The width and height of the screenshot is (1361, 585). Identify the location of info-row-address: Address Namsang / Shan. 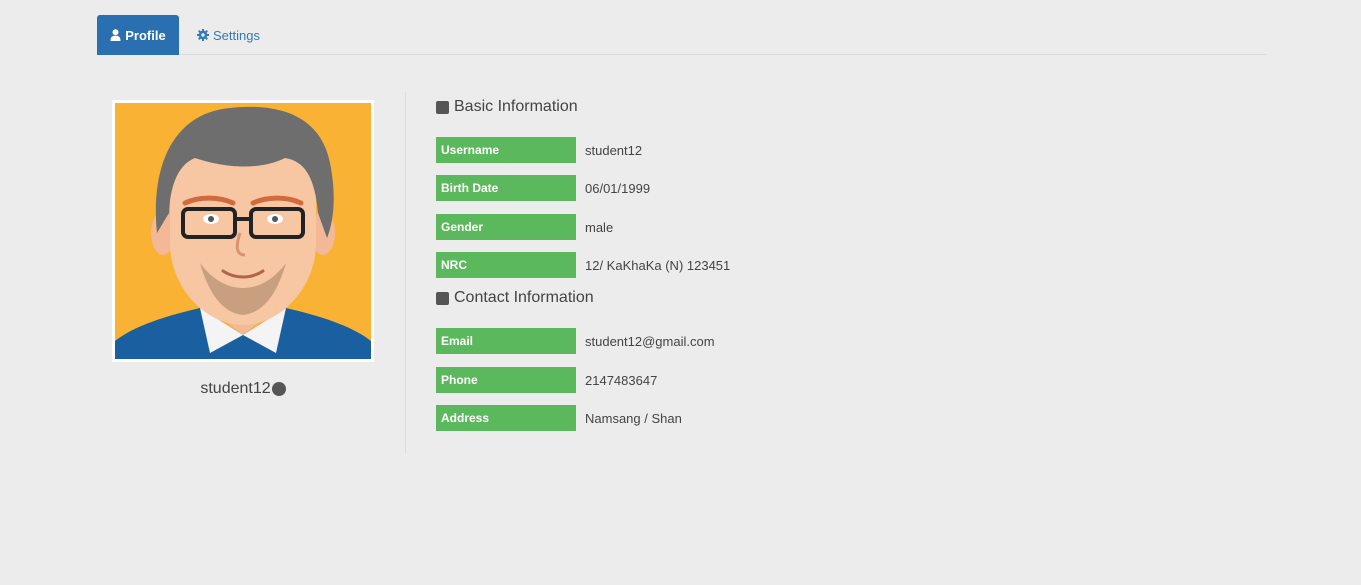
(559, 418).